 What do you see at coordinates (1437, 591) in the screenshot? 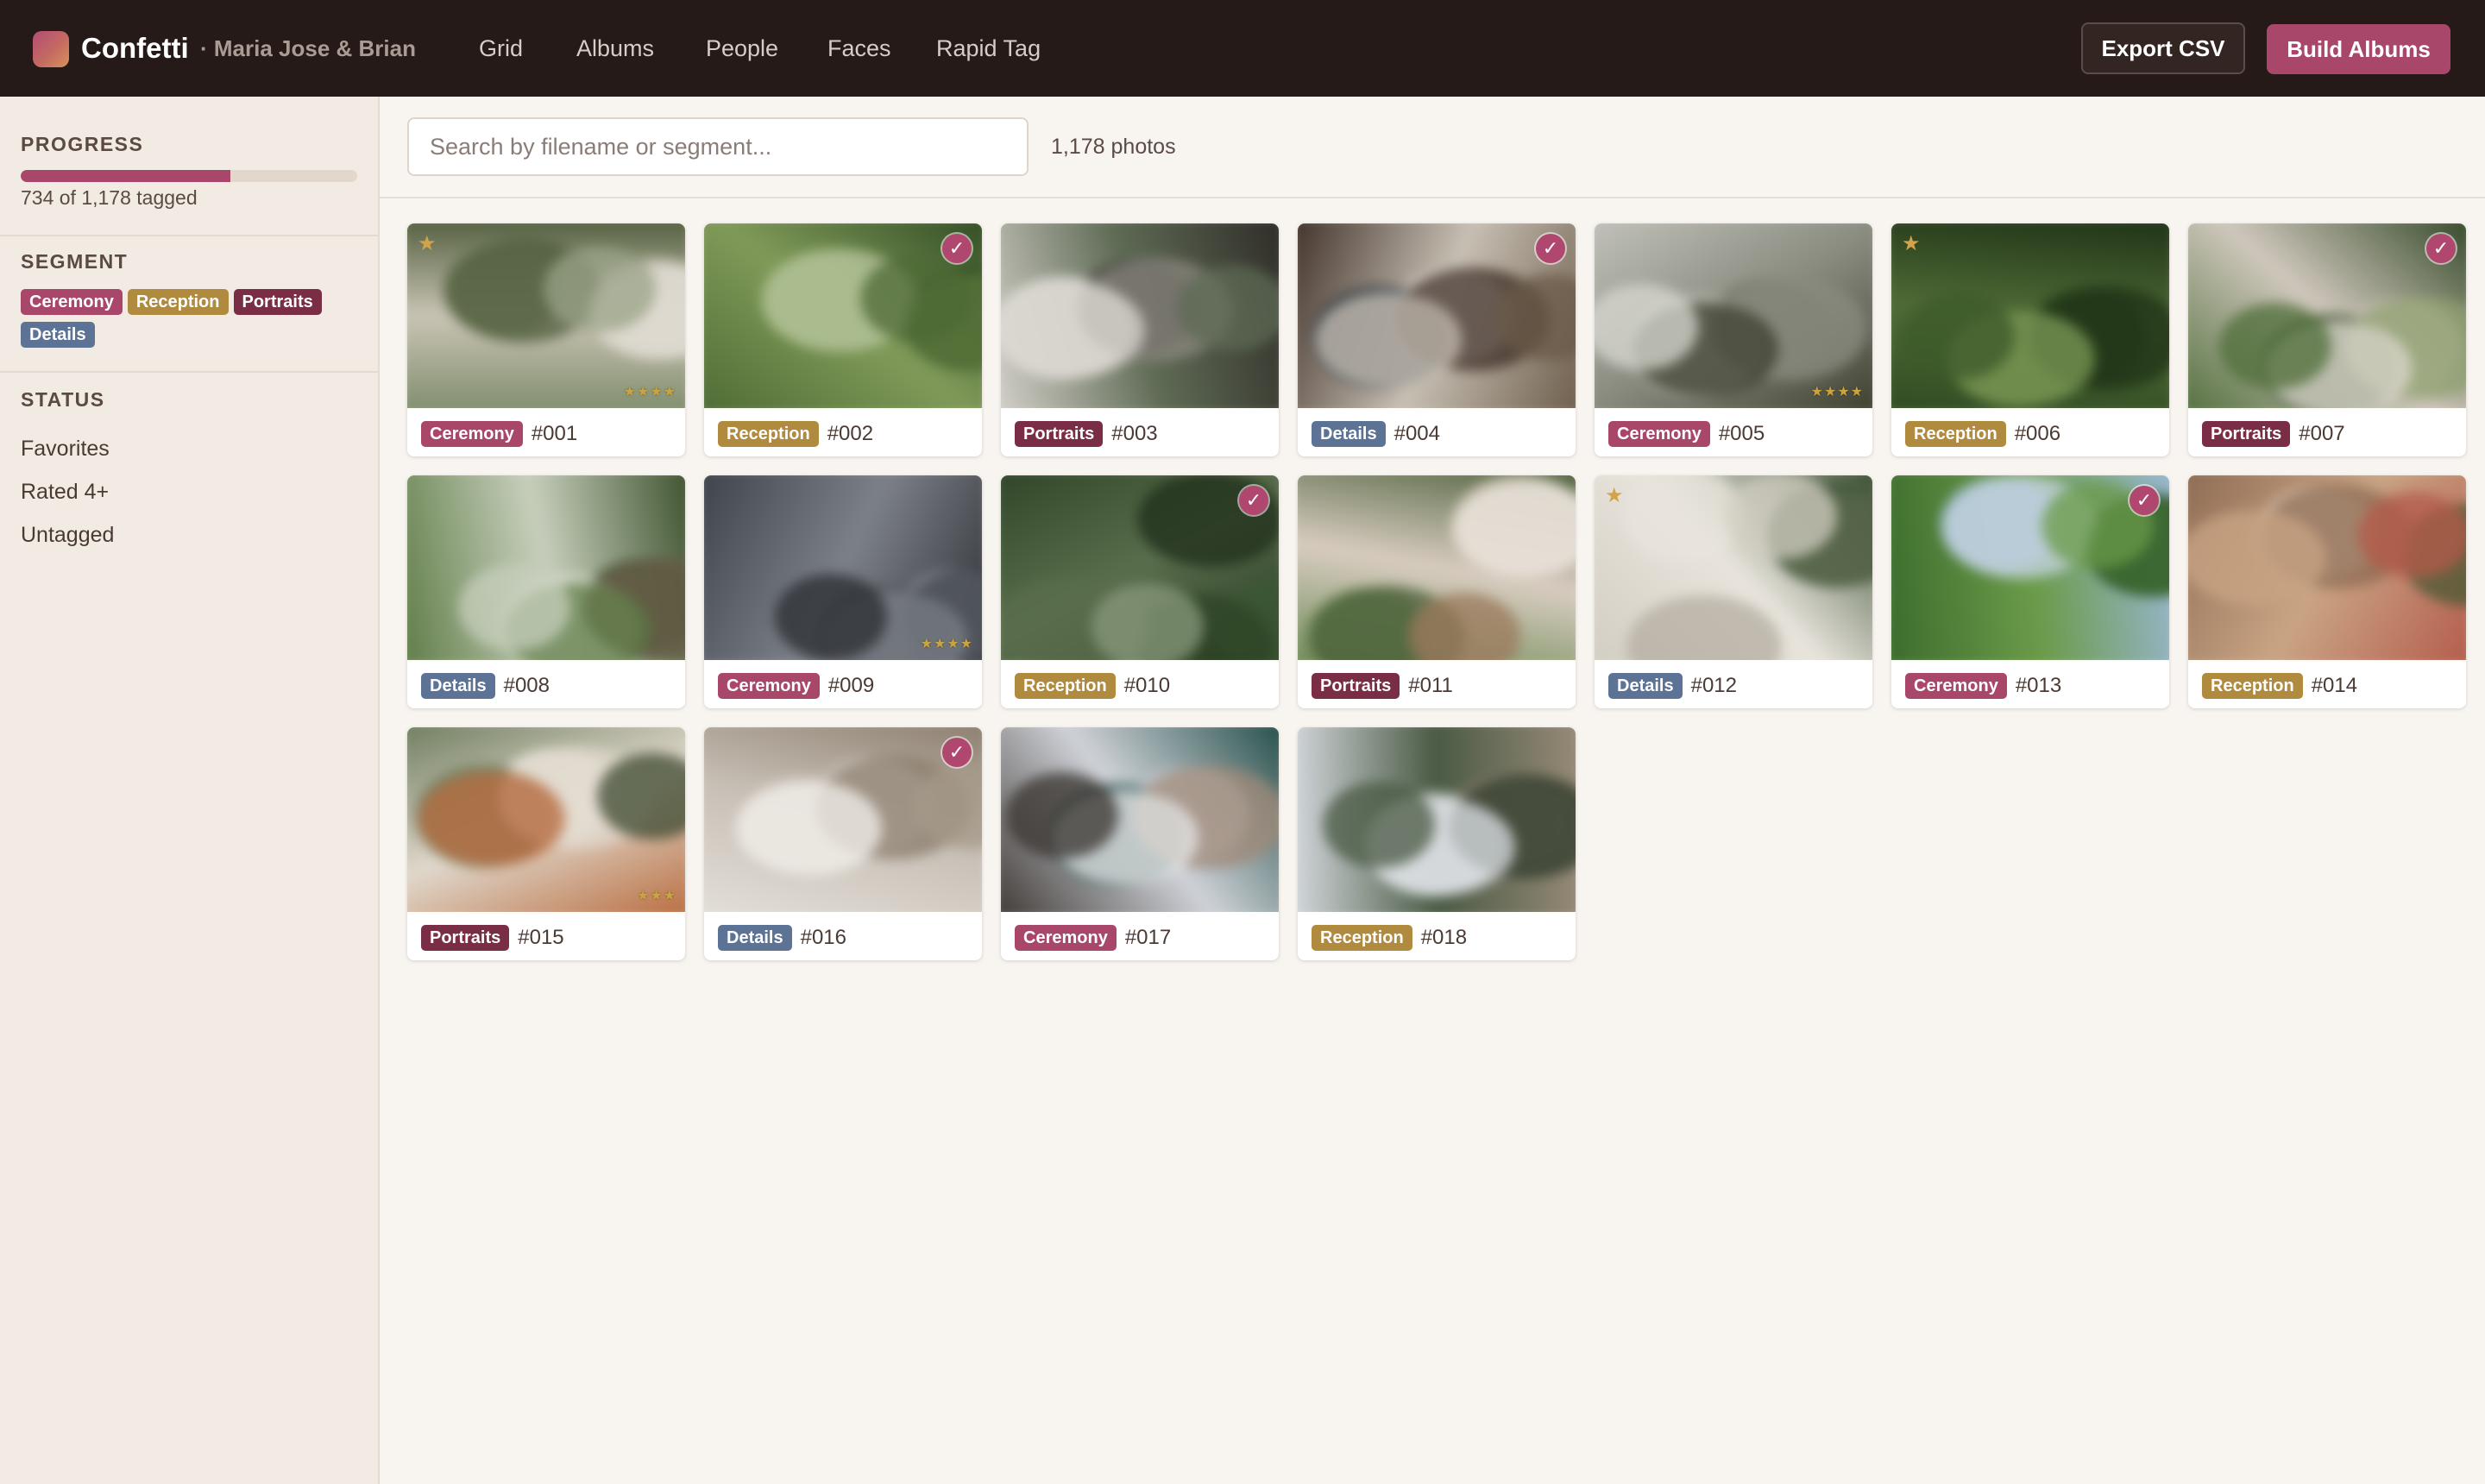
I see `photo-card: Portraits #011` at bounding box center [1437, 591].